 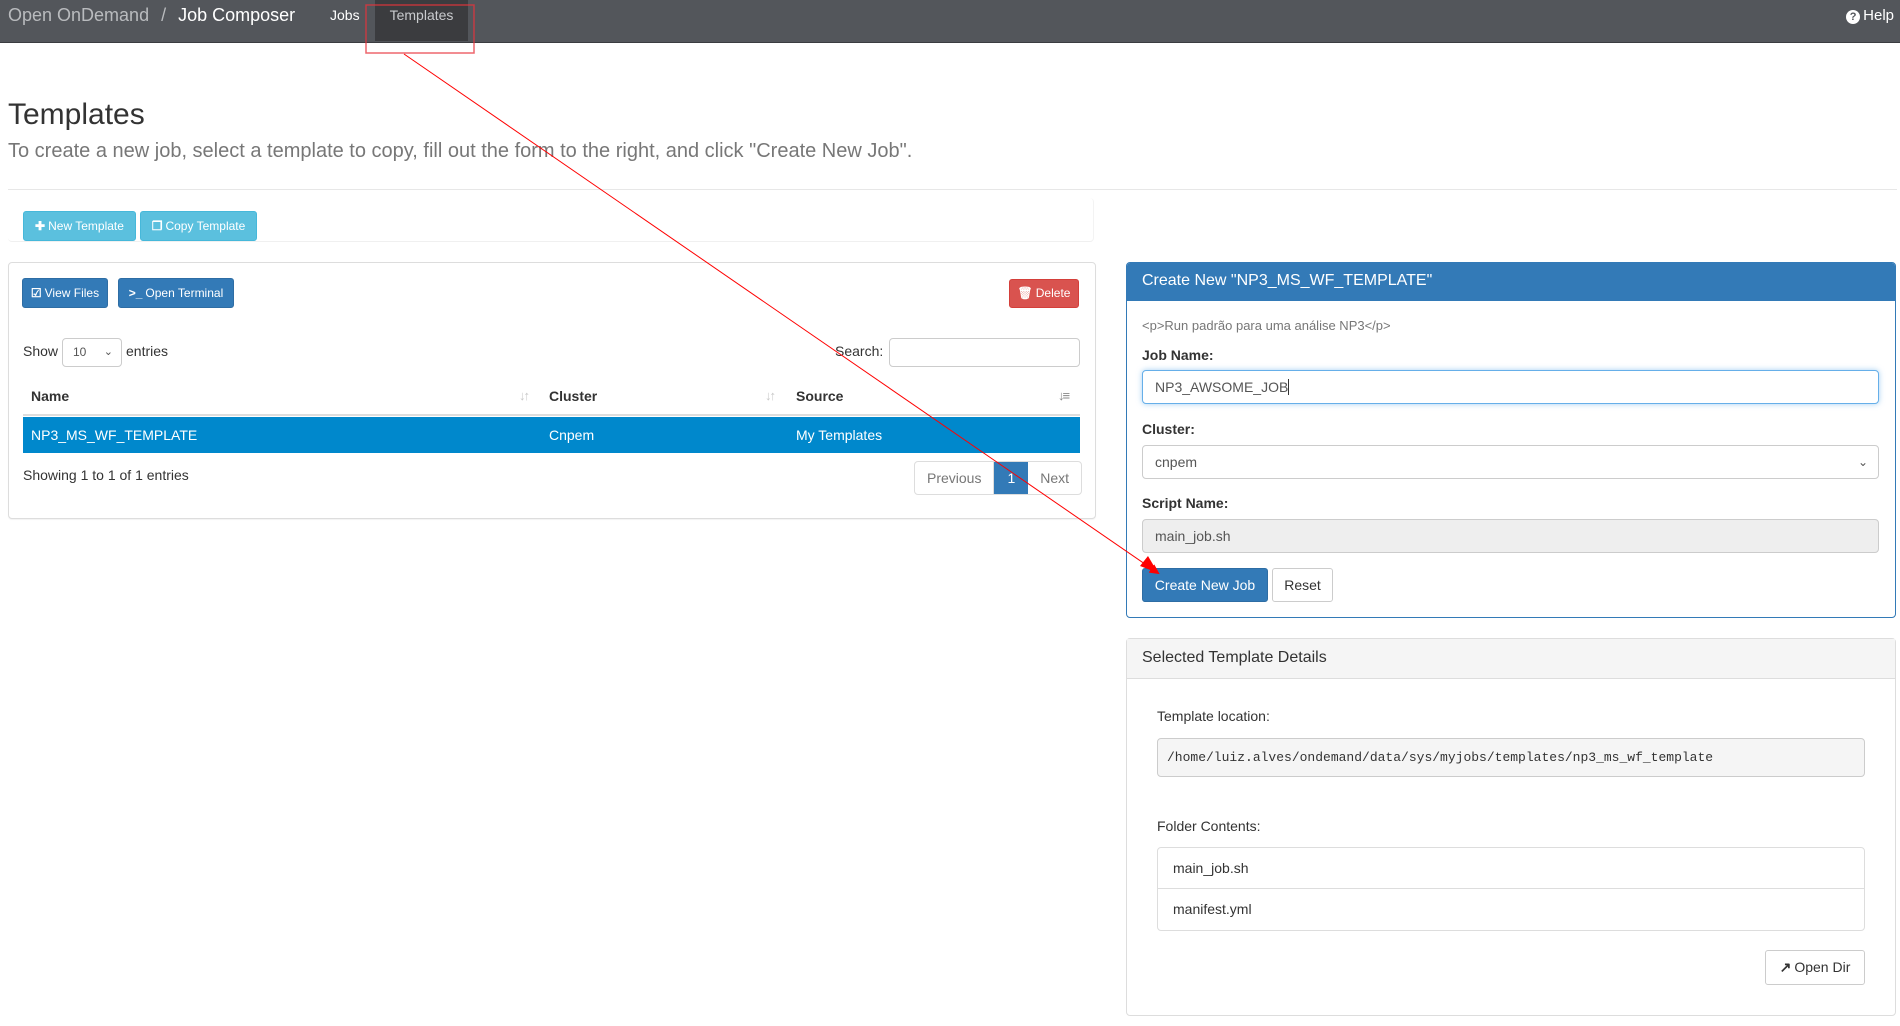 What do you see at coordinates (859, 351) in the screenshot?
I see `search-label: Search:` at bounding box center [859, 351].